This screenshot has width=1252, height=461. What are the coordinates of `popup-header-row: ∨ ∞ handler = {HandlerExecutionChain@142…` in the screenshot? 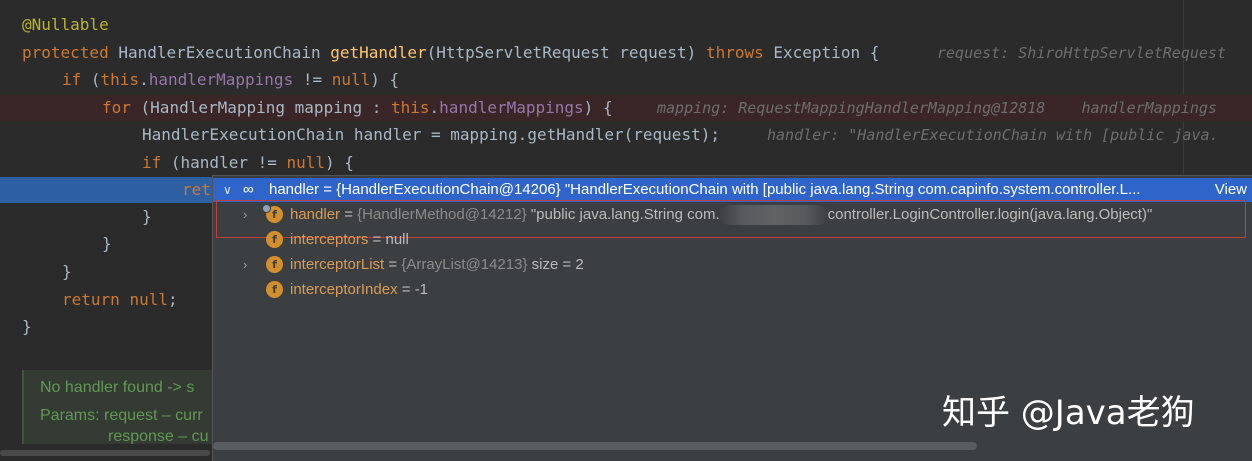 It's located at (732, 190).